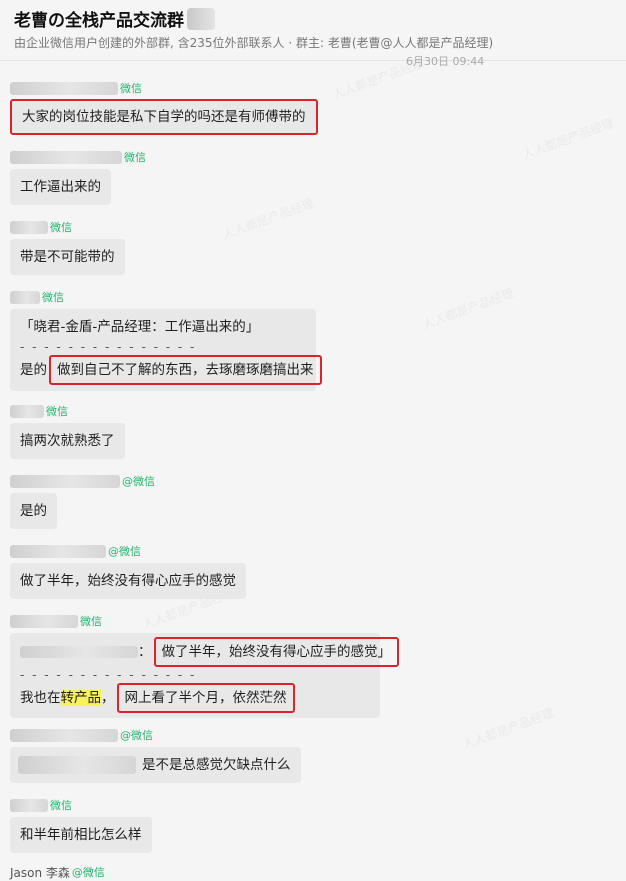  I want to click on reply-prefix: 是的, so click(33, 370).